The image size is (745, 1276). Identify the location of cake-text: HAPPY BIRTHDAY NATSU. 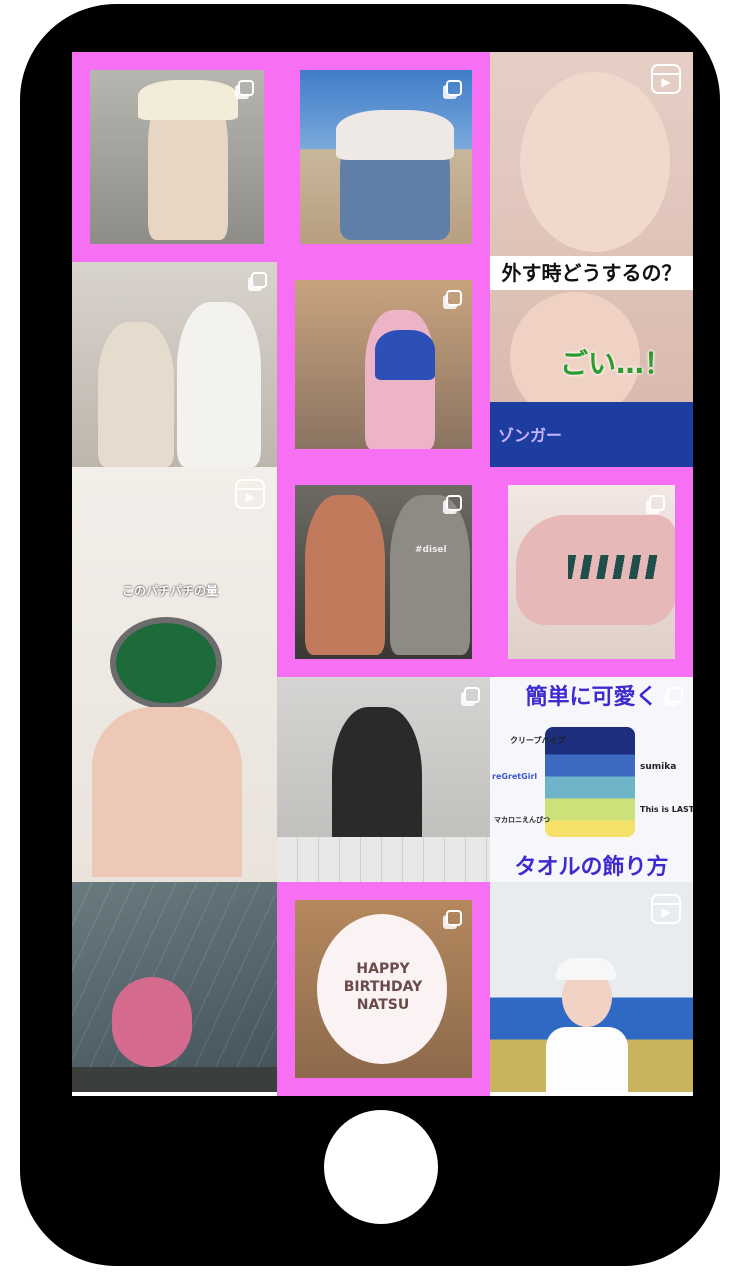
(383, 987).